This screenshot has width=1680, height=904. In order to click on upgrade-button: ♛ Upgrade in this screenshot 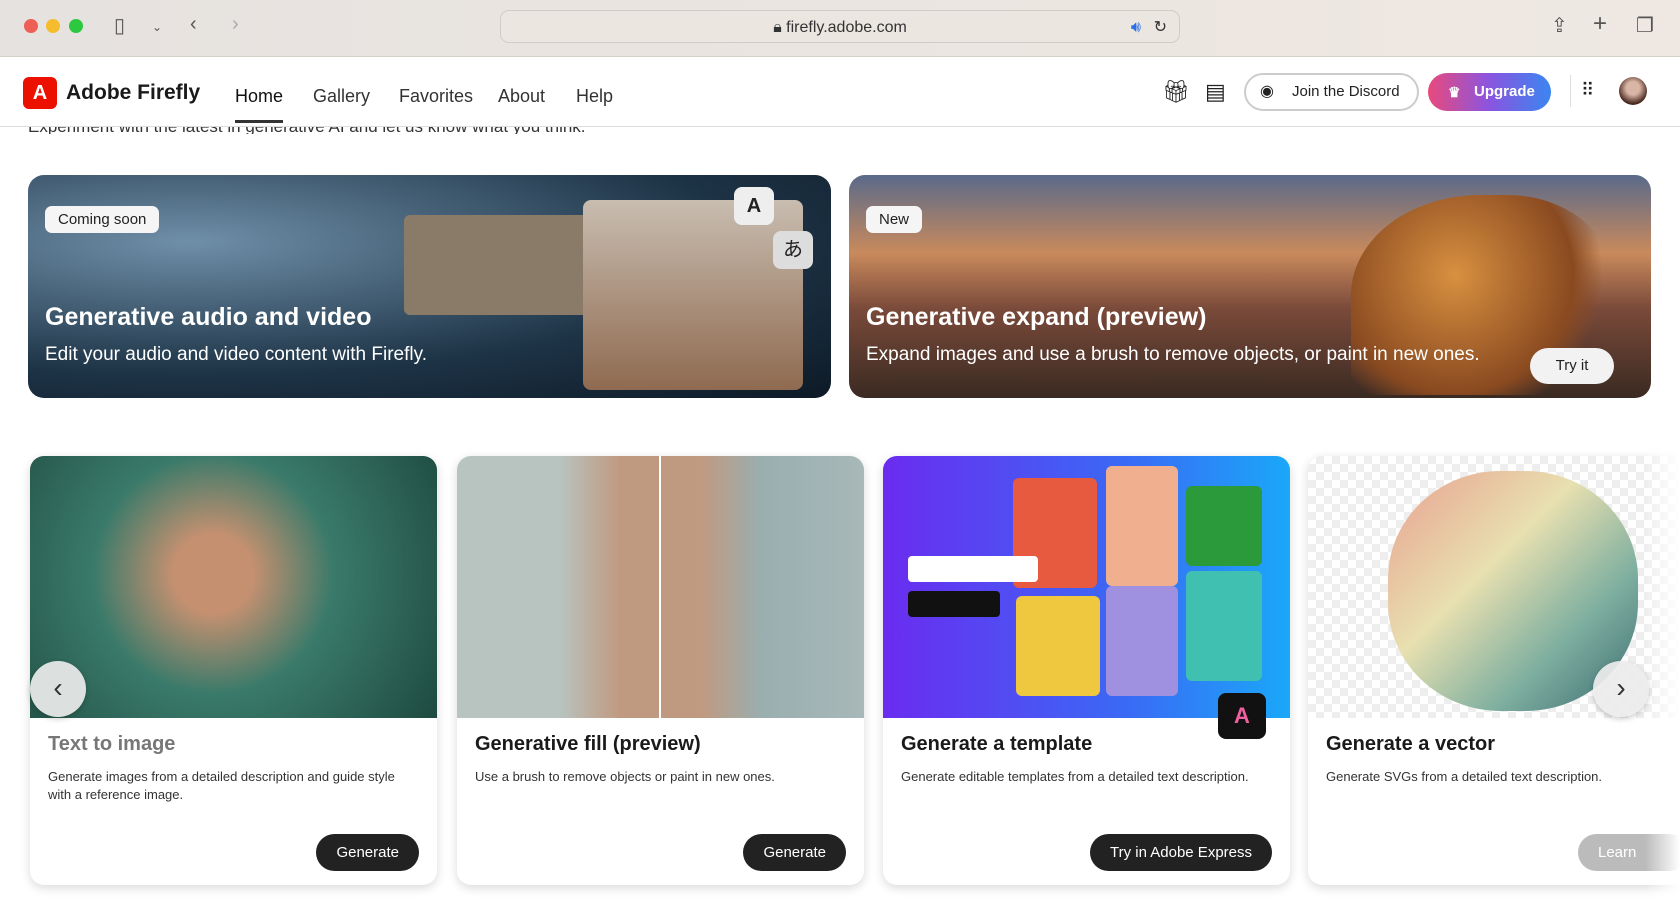, I will do `click(1489, 92)`.